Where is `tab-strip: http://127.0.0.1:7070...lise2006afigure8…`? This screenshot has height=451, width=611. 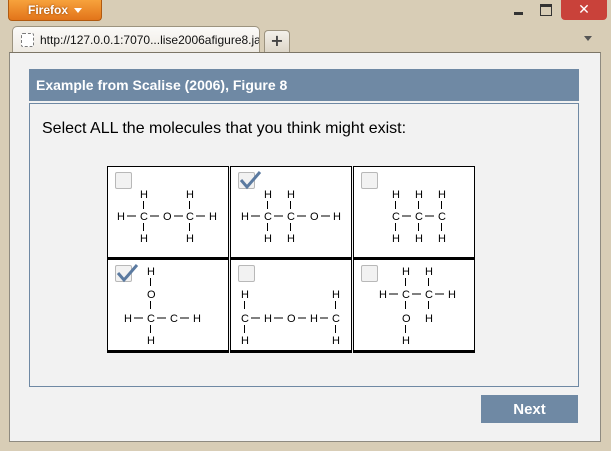 tab-strip: http://127.0.0.1:7070...lise2006afigure8… is located at coordinates (305, 38).